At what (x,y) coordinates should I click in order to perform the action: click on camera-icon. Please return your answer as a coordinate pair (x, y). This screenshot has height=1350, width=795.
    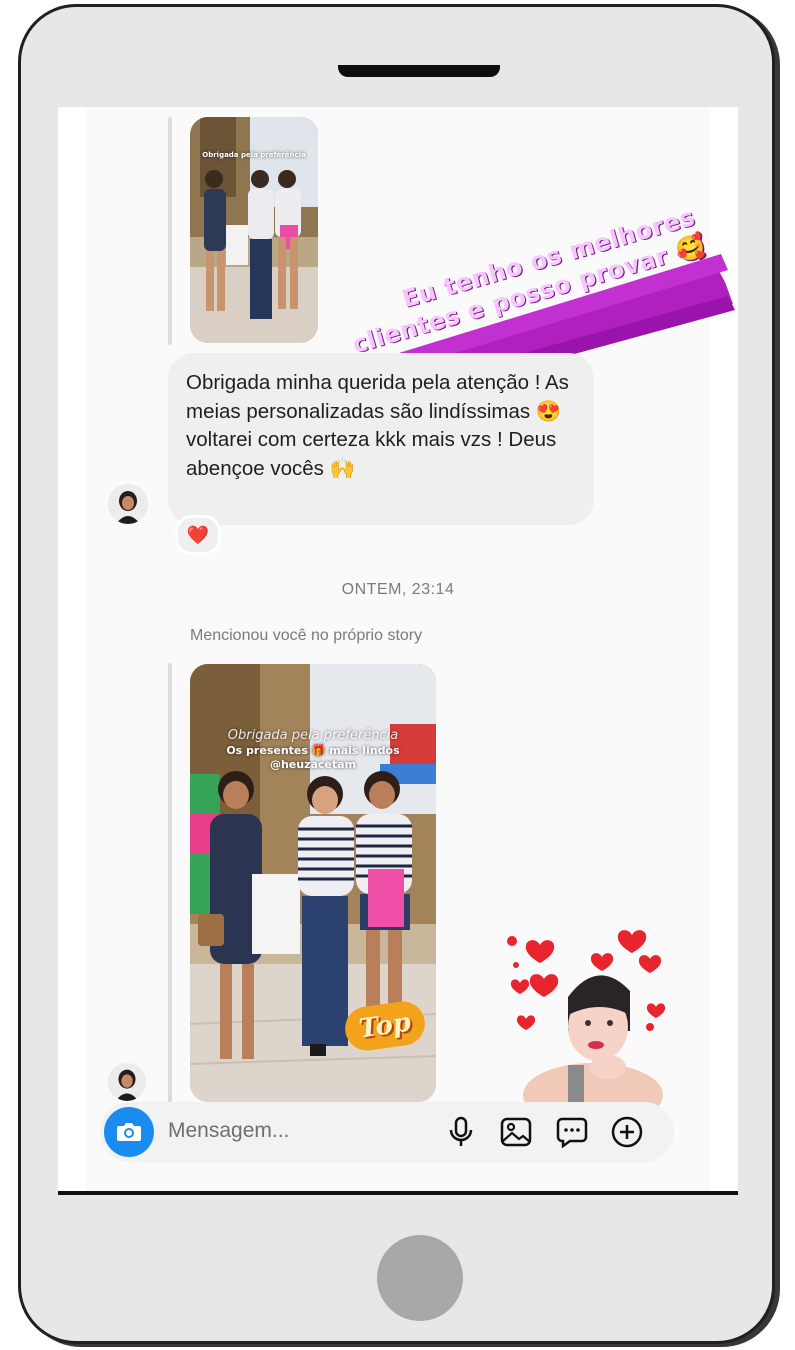
    Looking at the image, I should click on (129, 1132).